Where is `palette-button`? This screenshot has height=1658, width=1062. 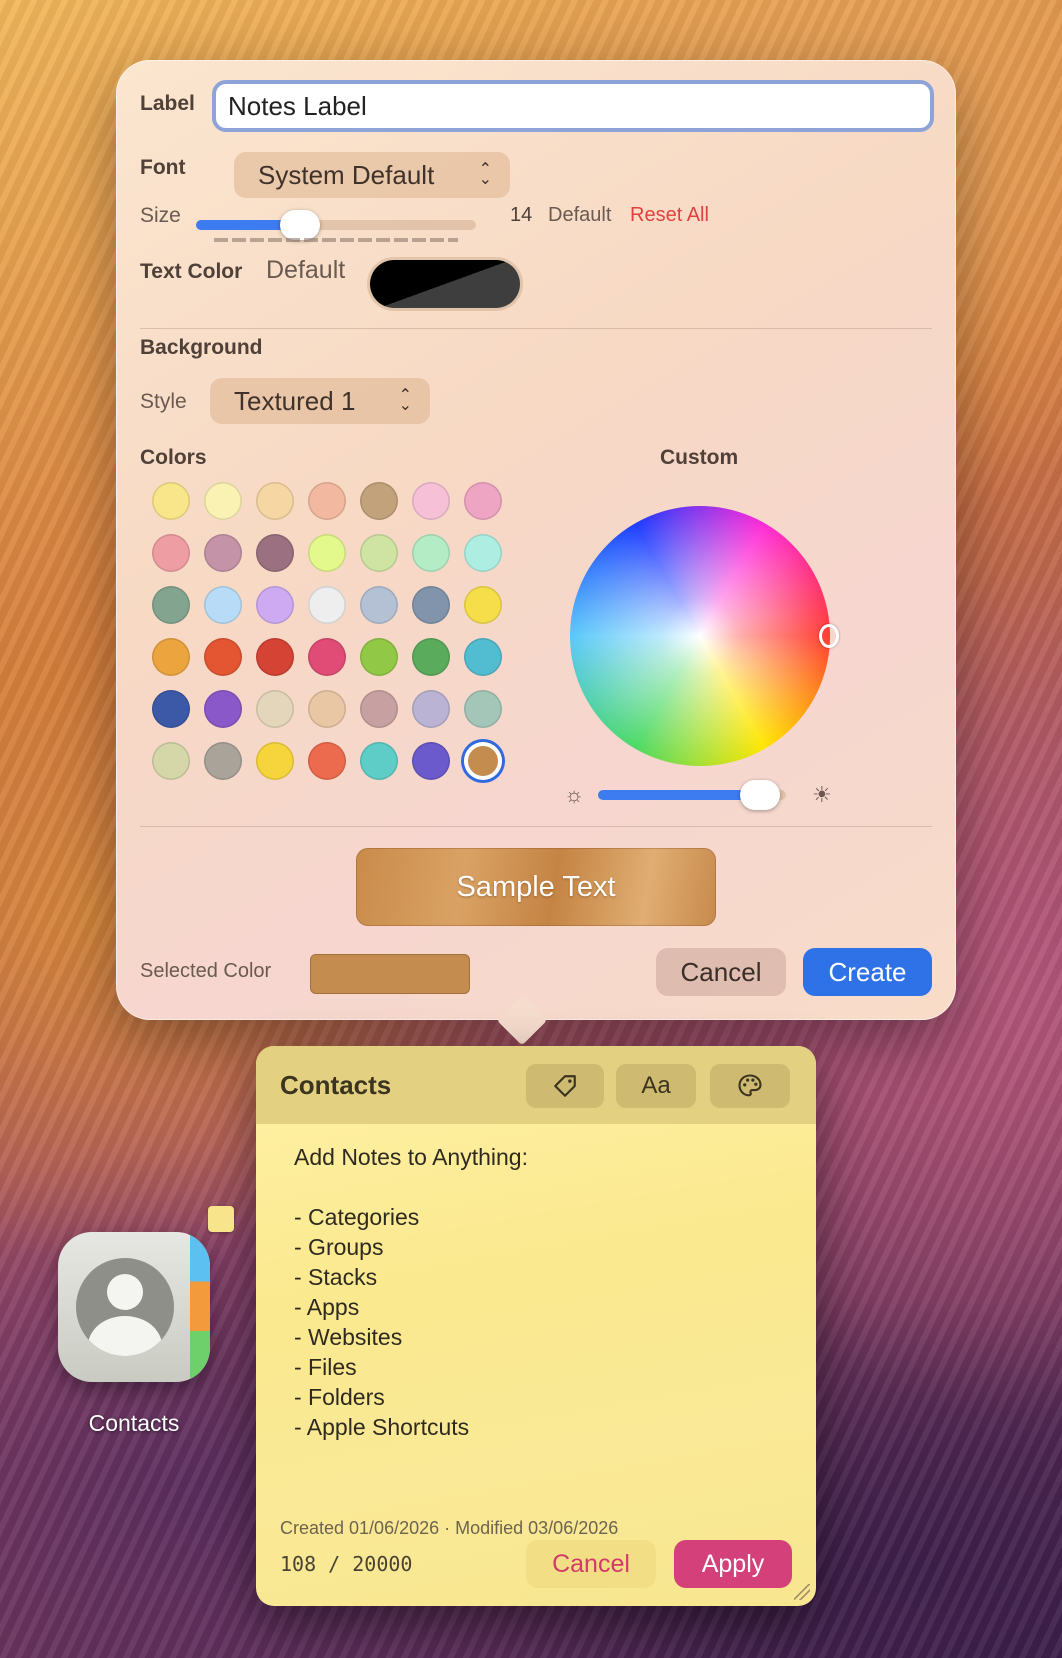 palette-button is located at coordinates (750, 1086).